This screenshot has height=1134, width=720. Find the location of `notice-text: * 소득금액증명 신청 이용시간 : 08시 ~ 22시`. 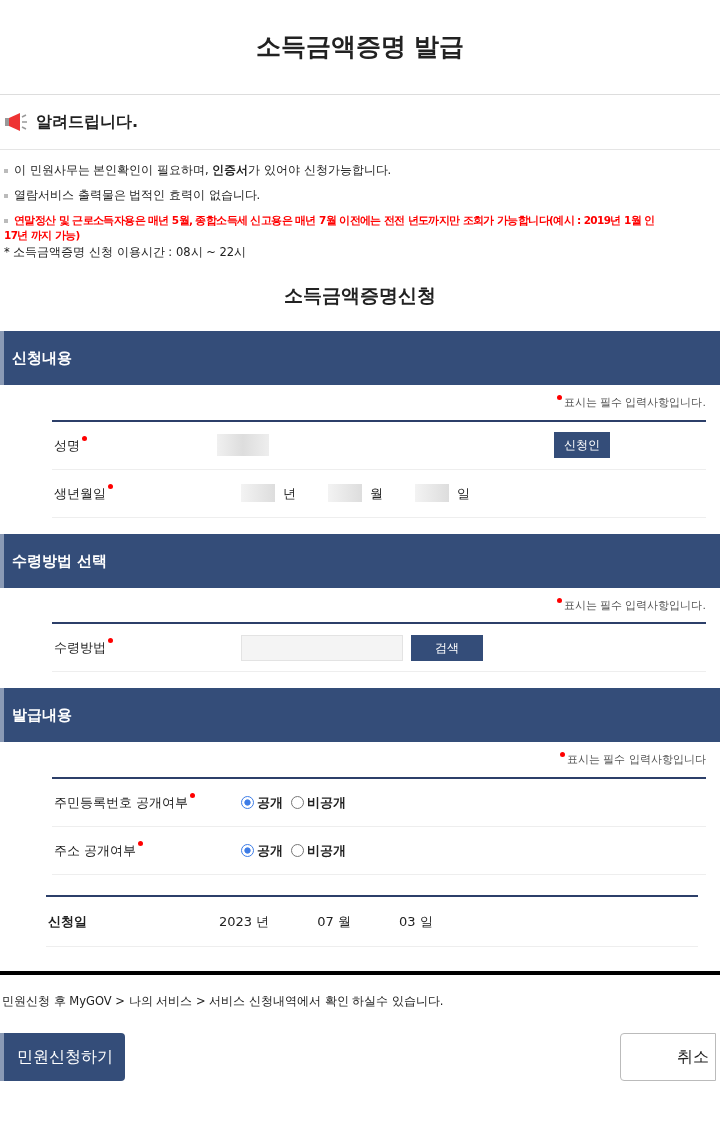

notice-text: * 소득금액증명 신청 이용시간 : 08시 ~ 22시 is located at coordinates (125, 252).